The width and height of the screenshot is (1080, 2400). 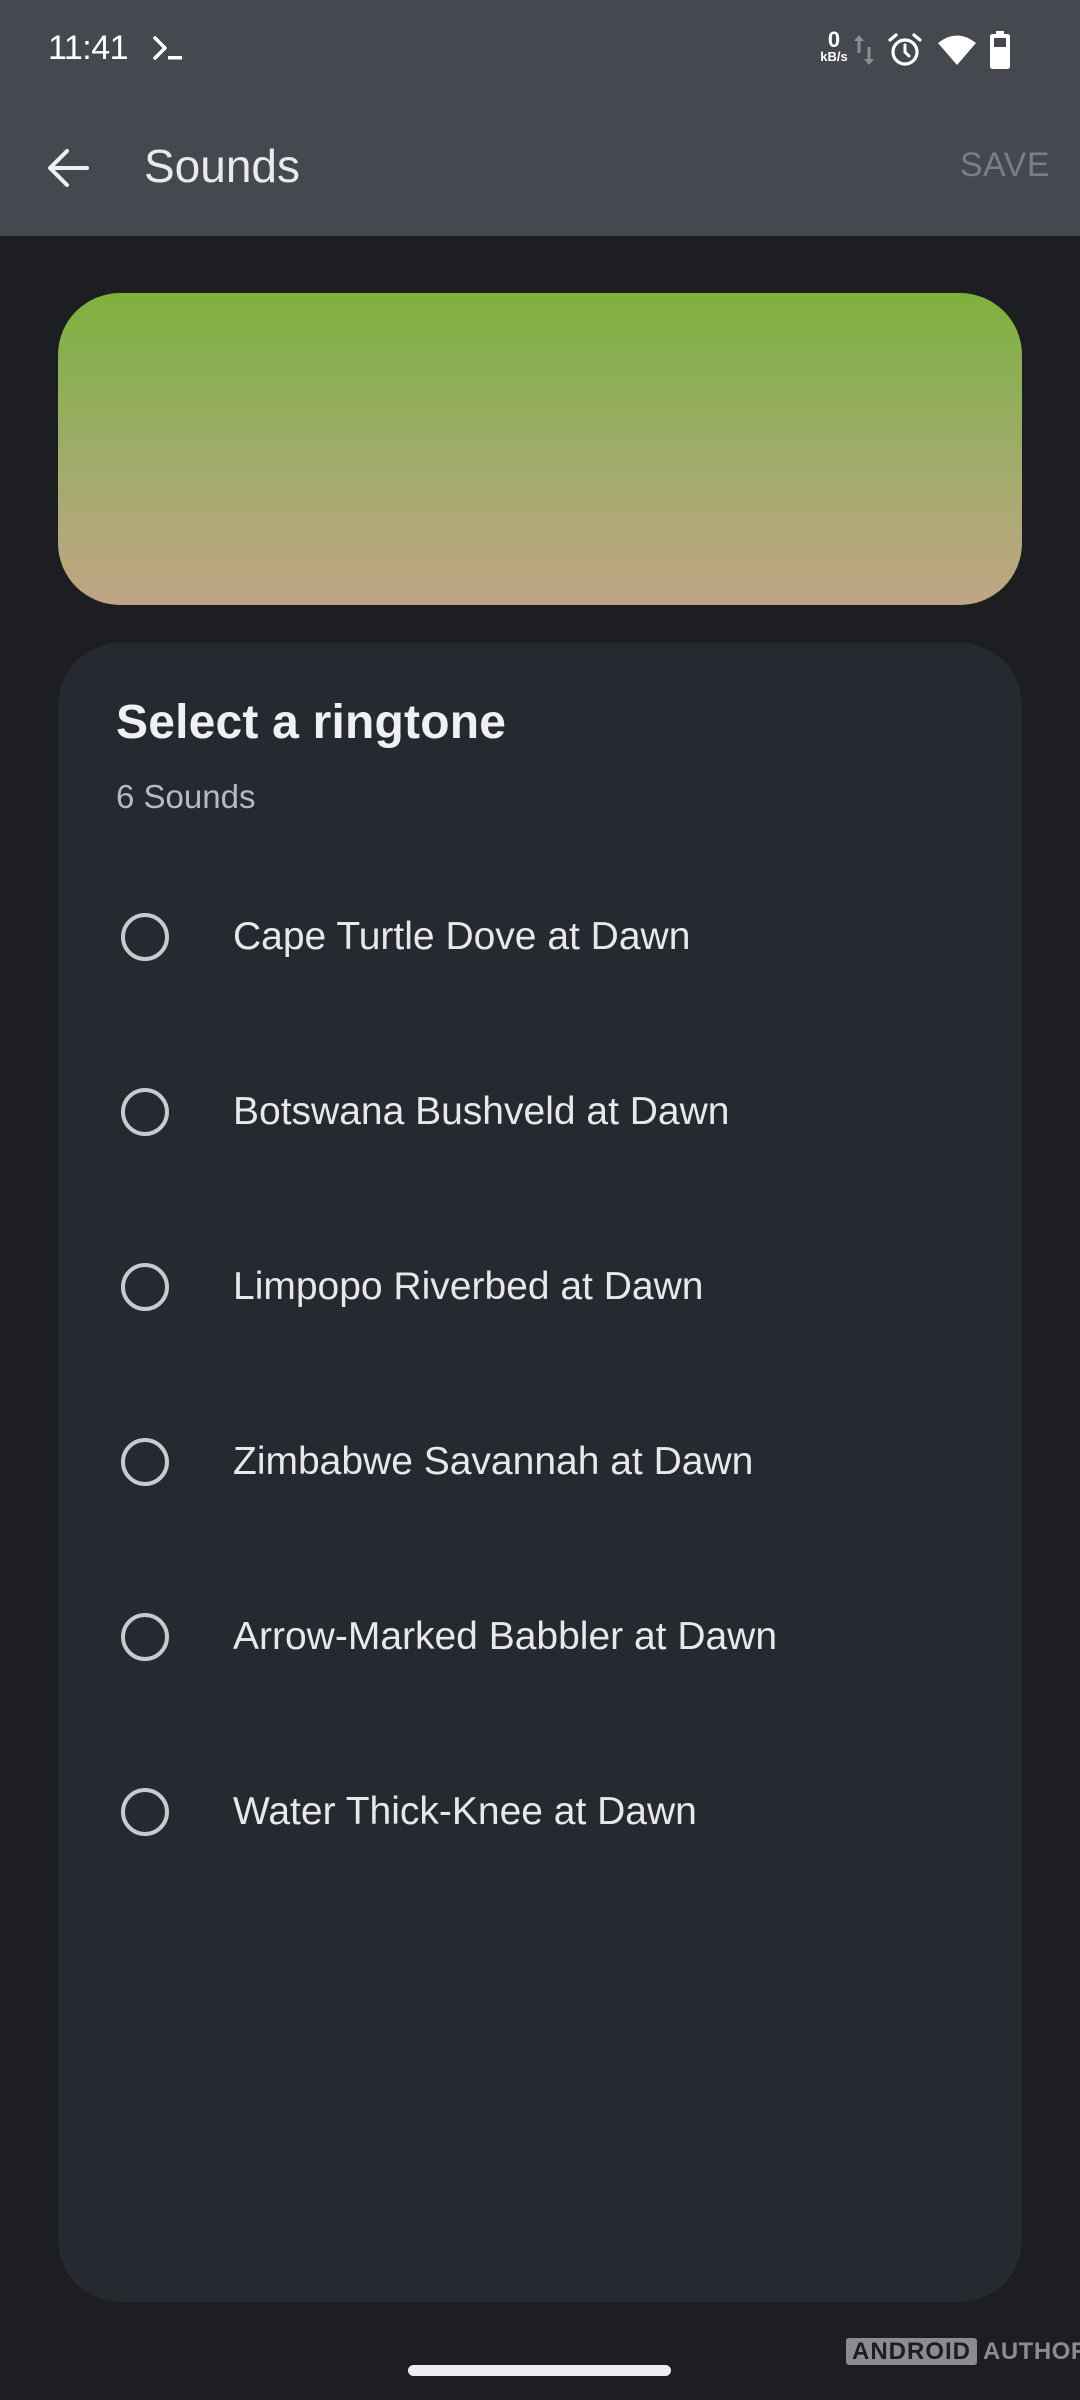 What do you see at coordinates (539, 2370) in the screenshot?
I see `gesture-home-handle` at bounding box center [539, 2370].